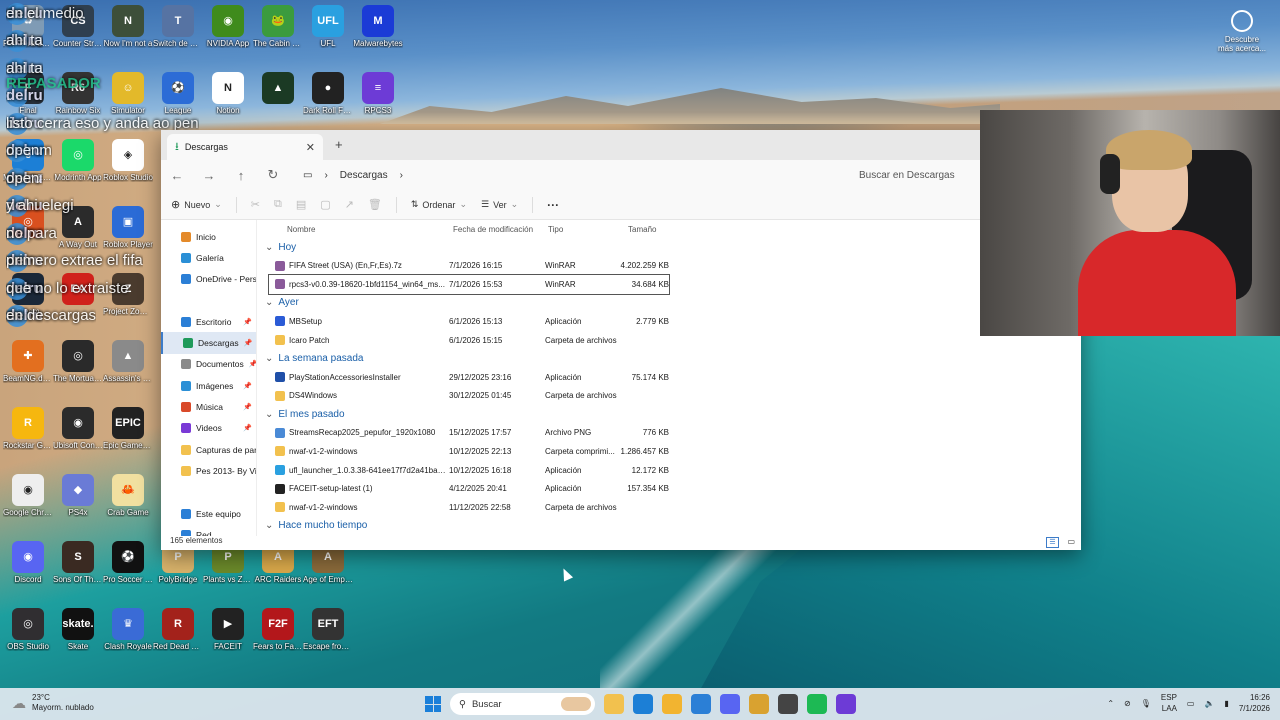 Image resolution: width=1280 pixels, height=720 pixels. I want to click on desktop-icon: ◉ Google Chrome, so click(28, 495).